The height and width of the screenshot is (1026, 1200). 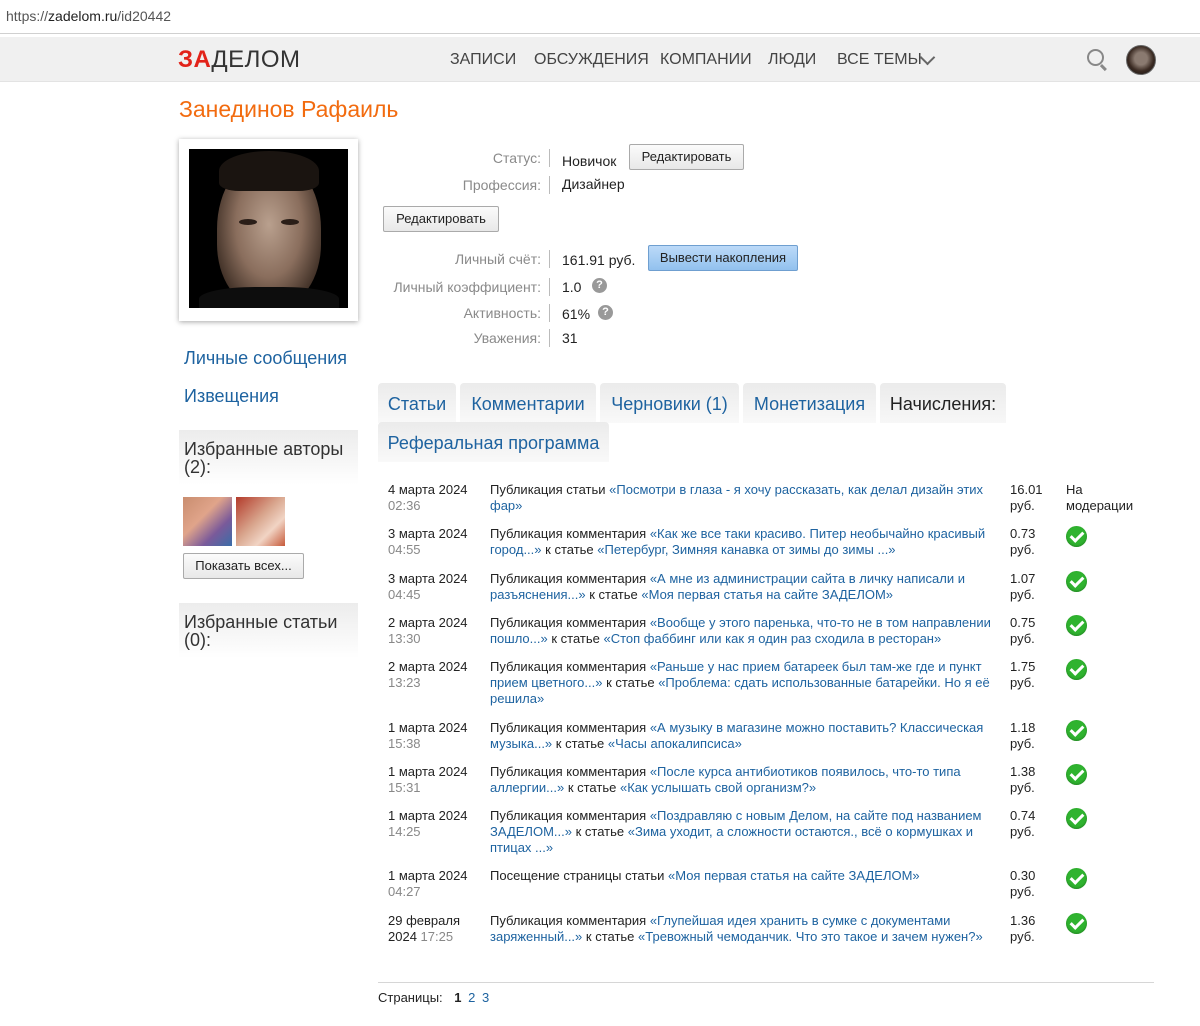 What do you see at coordinates (718, 787) in the screenshot?
I see `row-article-link: «Как услышать свой организм?»` at bounding box center [718, 787].